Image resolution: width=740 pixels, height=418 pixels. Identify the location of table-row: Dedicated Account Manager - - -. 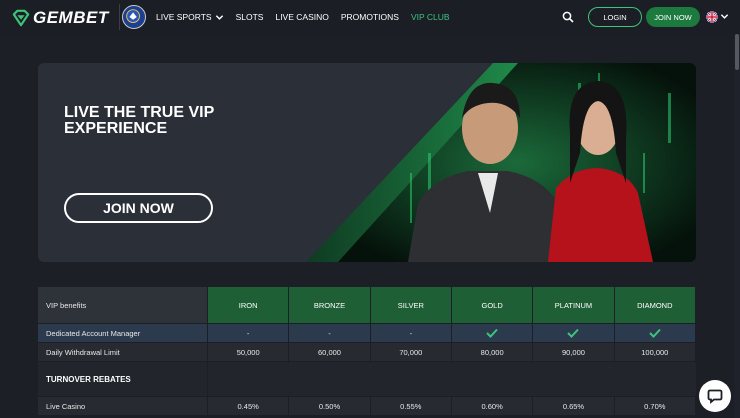
(367, 333).